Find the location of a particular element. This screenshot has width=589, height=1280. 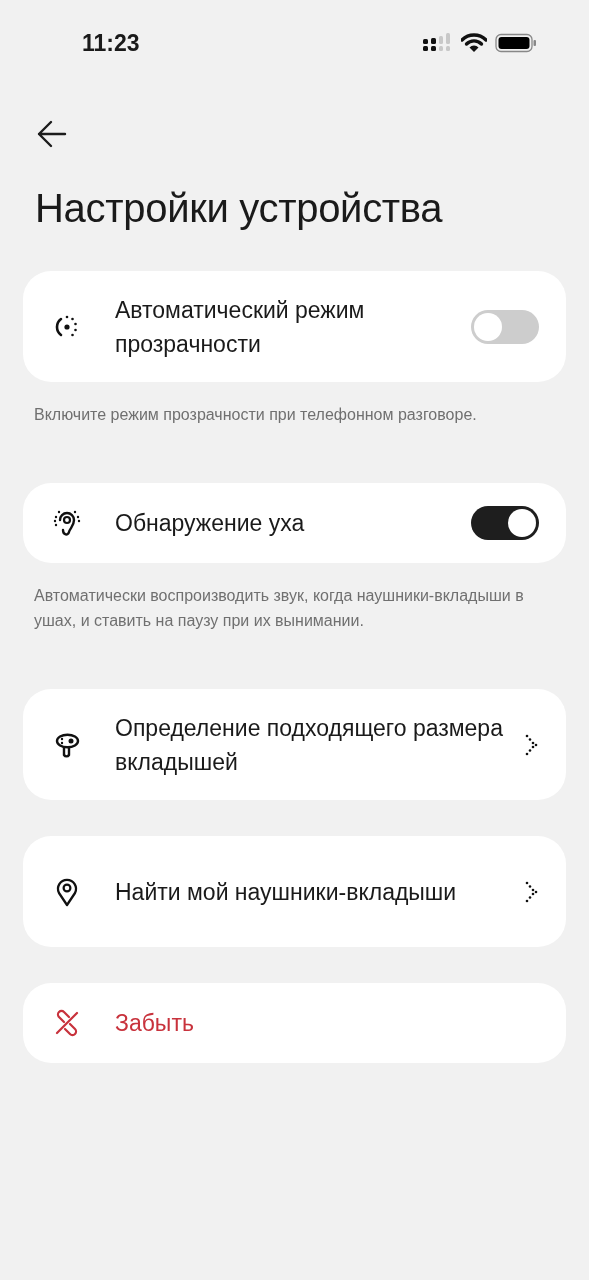

row-label: Автоматический режим прозрачности is located at coordinates (240, 327).